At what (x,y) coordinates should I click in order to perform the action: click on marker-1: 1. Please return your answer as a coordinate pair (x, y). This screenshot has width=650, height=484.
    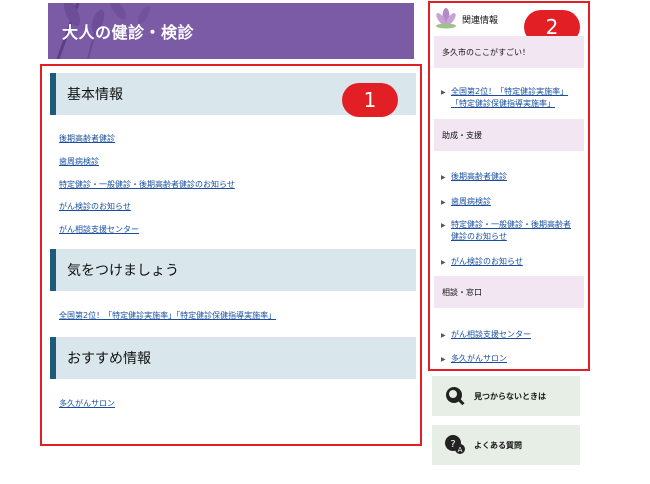
    Looking at the image, I should click on (370, 100).